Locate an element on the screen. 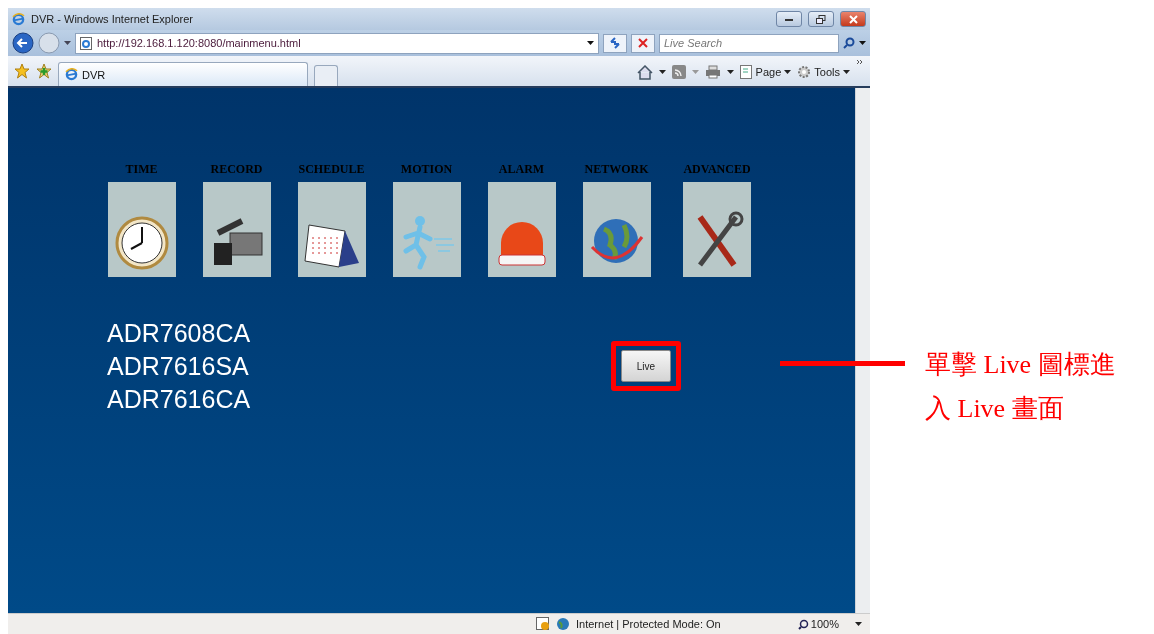  security-icon is located at coordinates (543, 624).